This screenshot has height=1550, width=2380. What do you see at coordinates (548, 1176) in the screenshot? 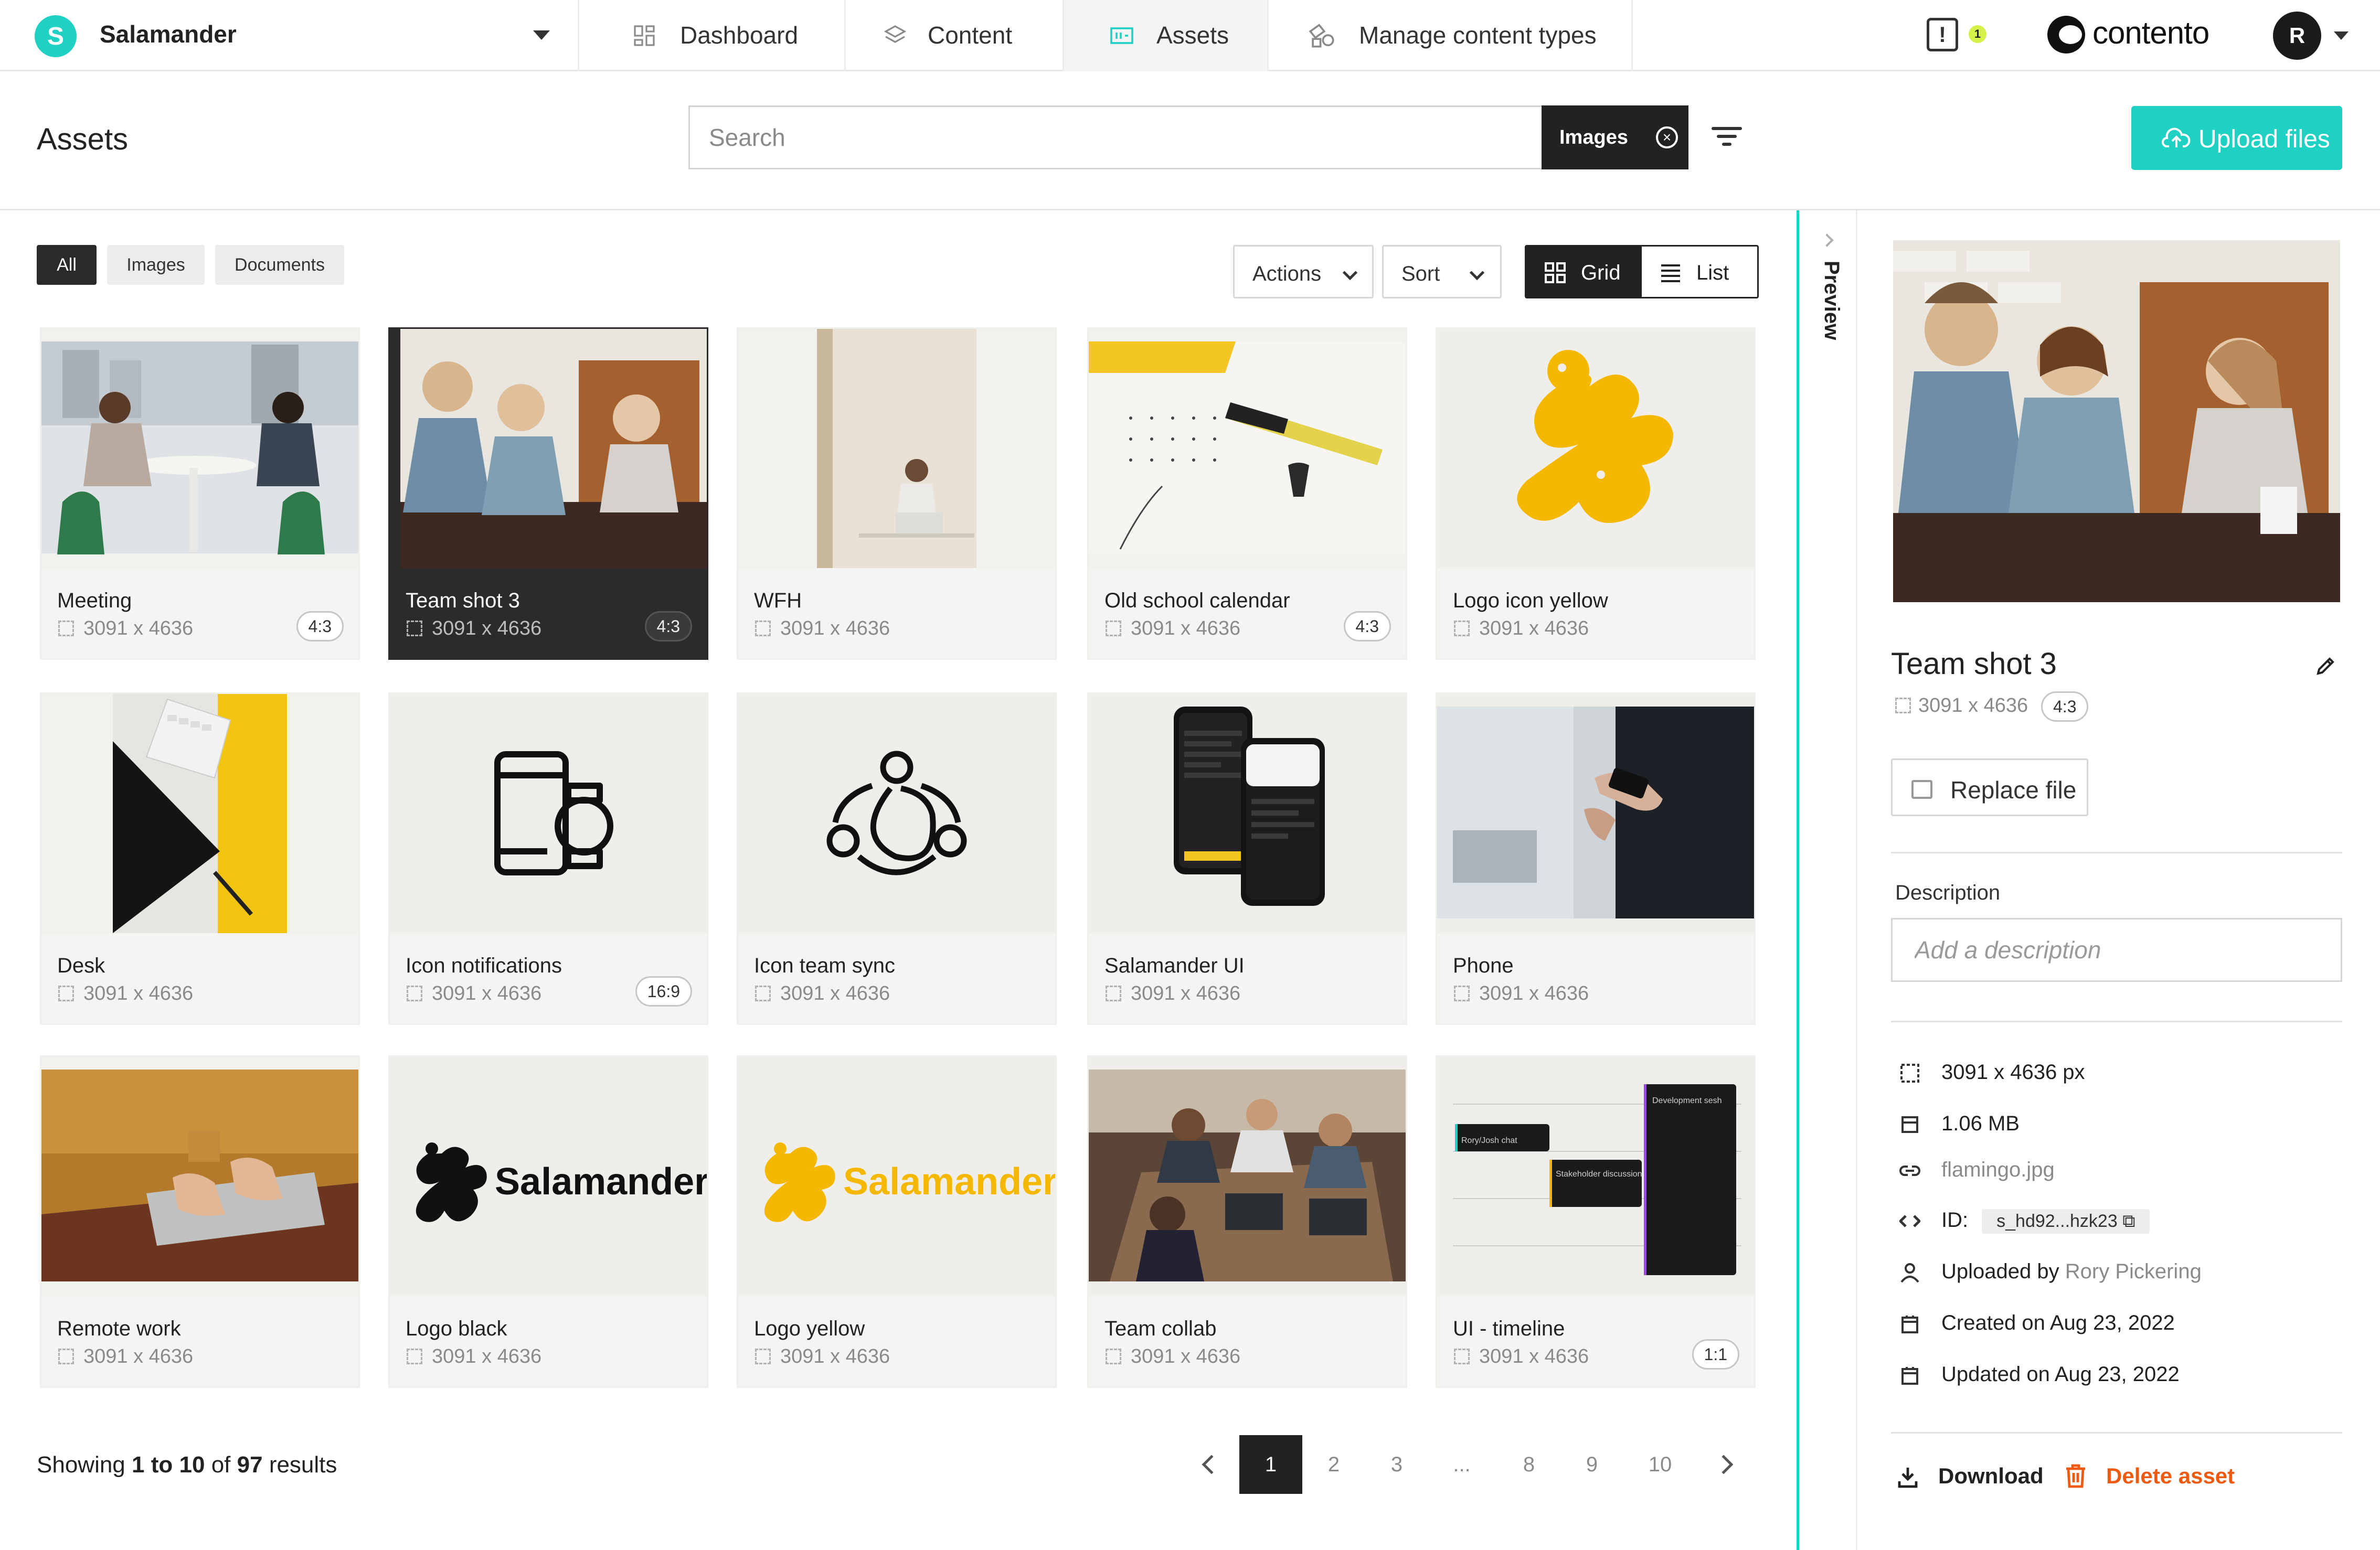
I see `asset-thumbnail: Salamander` at bounding box center [548, 1176].